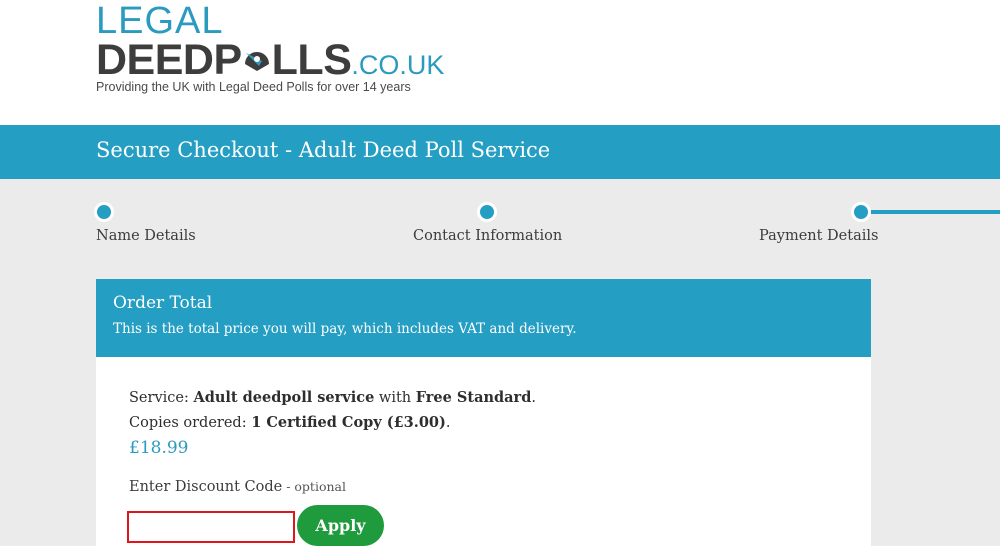 This screenshot has height=546, width=1000. I want to click on discount-code-label: Enter Discount Code - optional, so click(237, 487).